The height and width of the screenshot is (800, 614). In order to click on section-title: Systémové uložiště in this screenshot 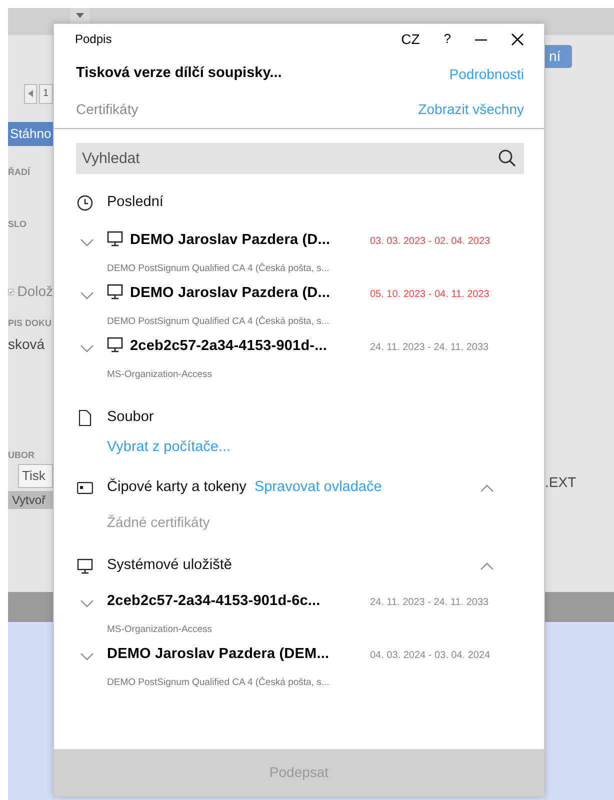, I will do `click(169, 566)`.